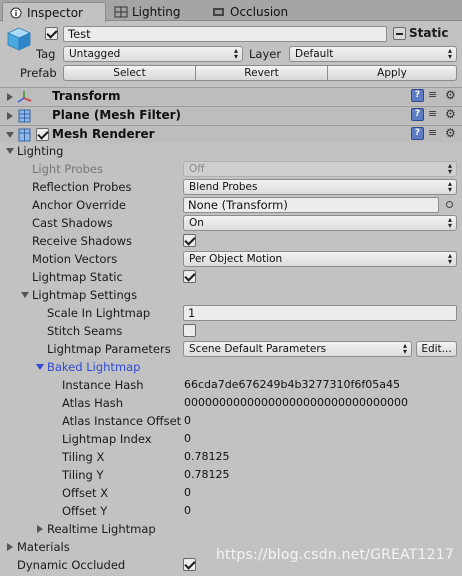 The height and width of the screenshot is (576, 462). Describe the element at coordinates (320, 187) in the screenshot. I see `reflection-probes-dropdown: Blend Probes ▴ ▾` at that location.